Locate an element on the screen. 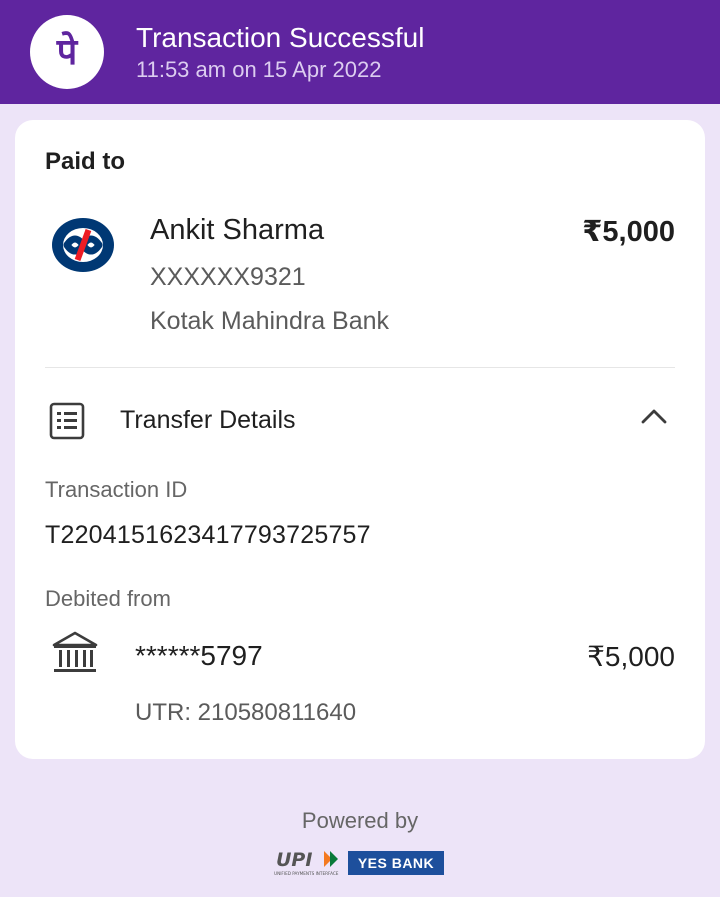 The height and width of the screenshot is (897, 720). receipt-icon is located at coordinates (67, 423).